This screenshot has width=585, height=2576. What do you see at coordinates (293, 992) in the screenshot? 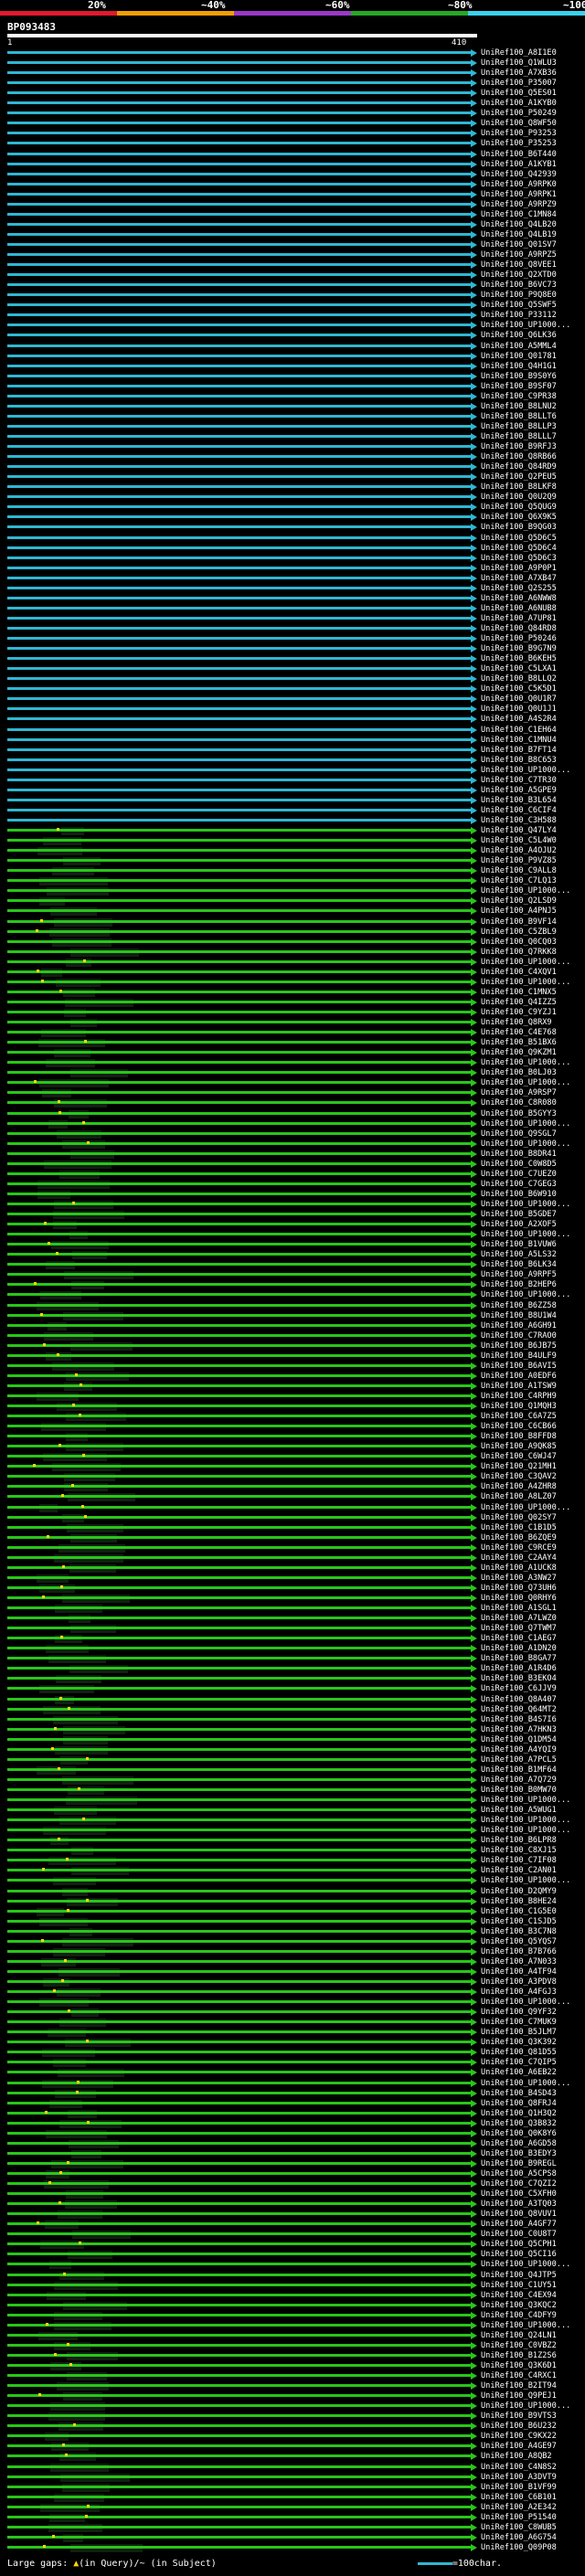
I see `hit-row: UniRef100_C1MNX5` at bounding box center [293, 992].